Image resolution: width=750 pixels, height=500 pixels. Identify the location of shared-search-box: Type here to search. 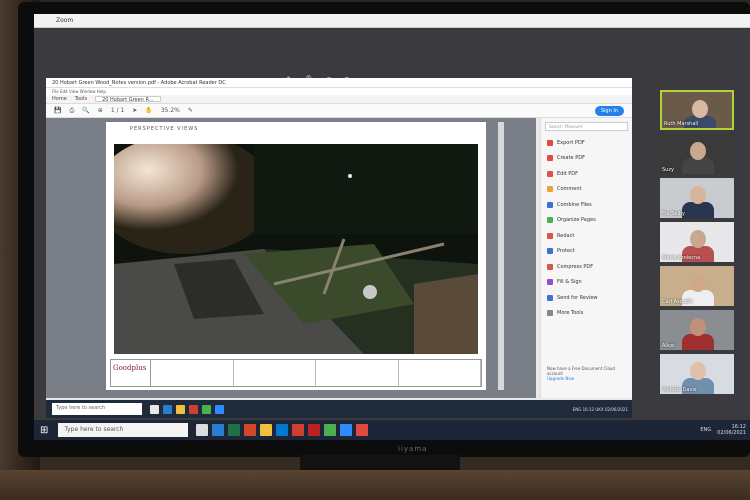
(97, 409).